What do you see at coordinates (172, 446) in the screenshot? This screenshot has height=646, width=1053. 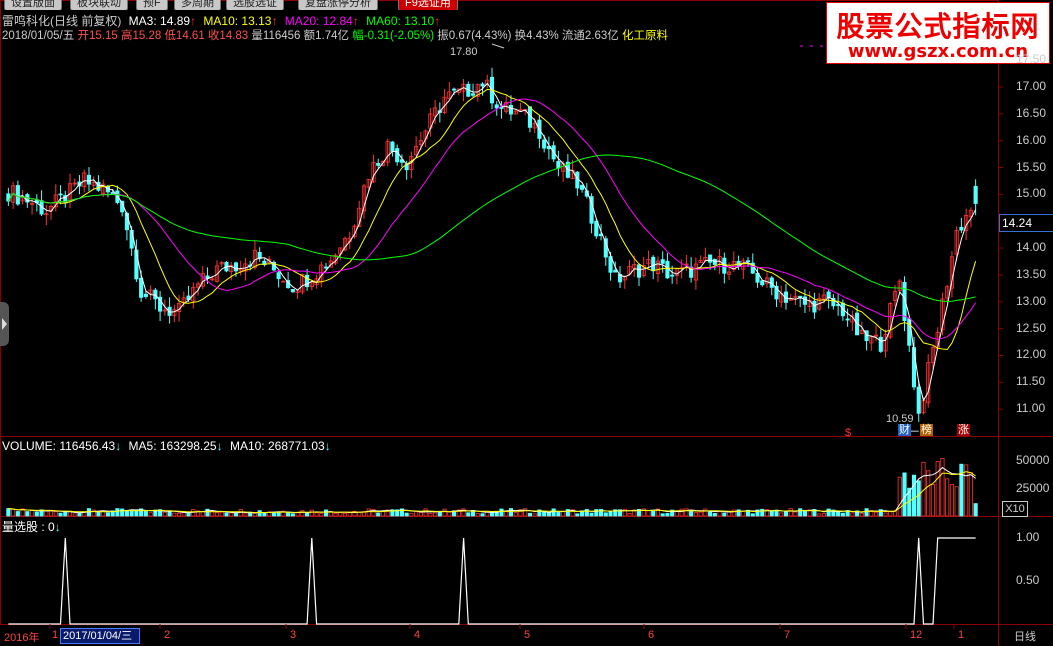 I see `volume-ma5: MA5: 163298.25` at bounding box center [172, 446].